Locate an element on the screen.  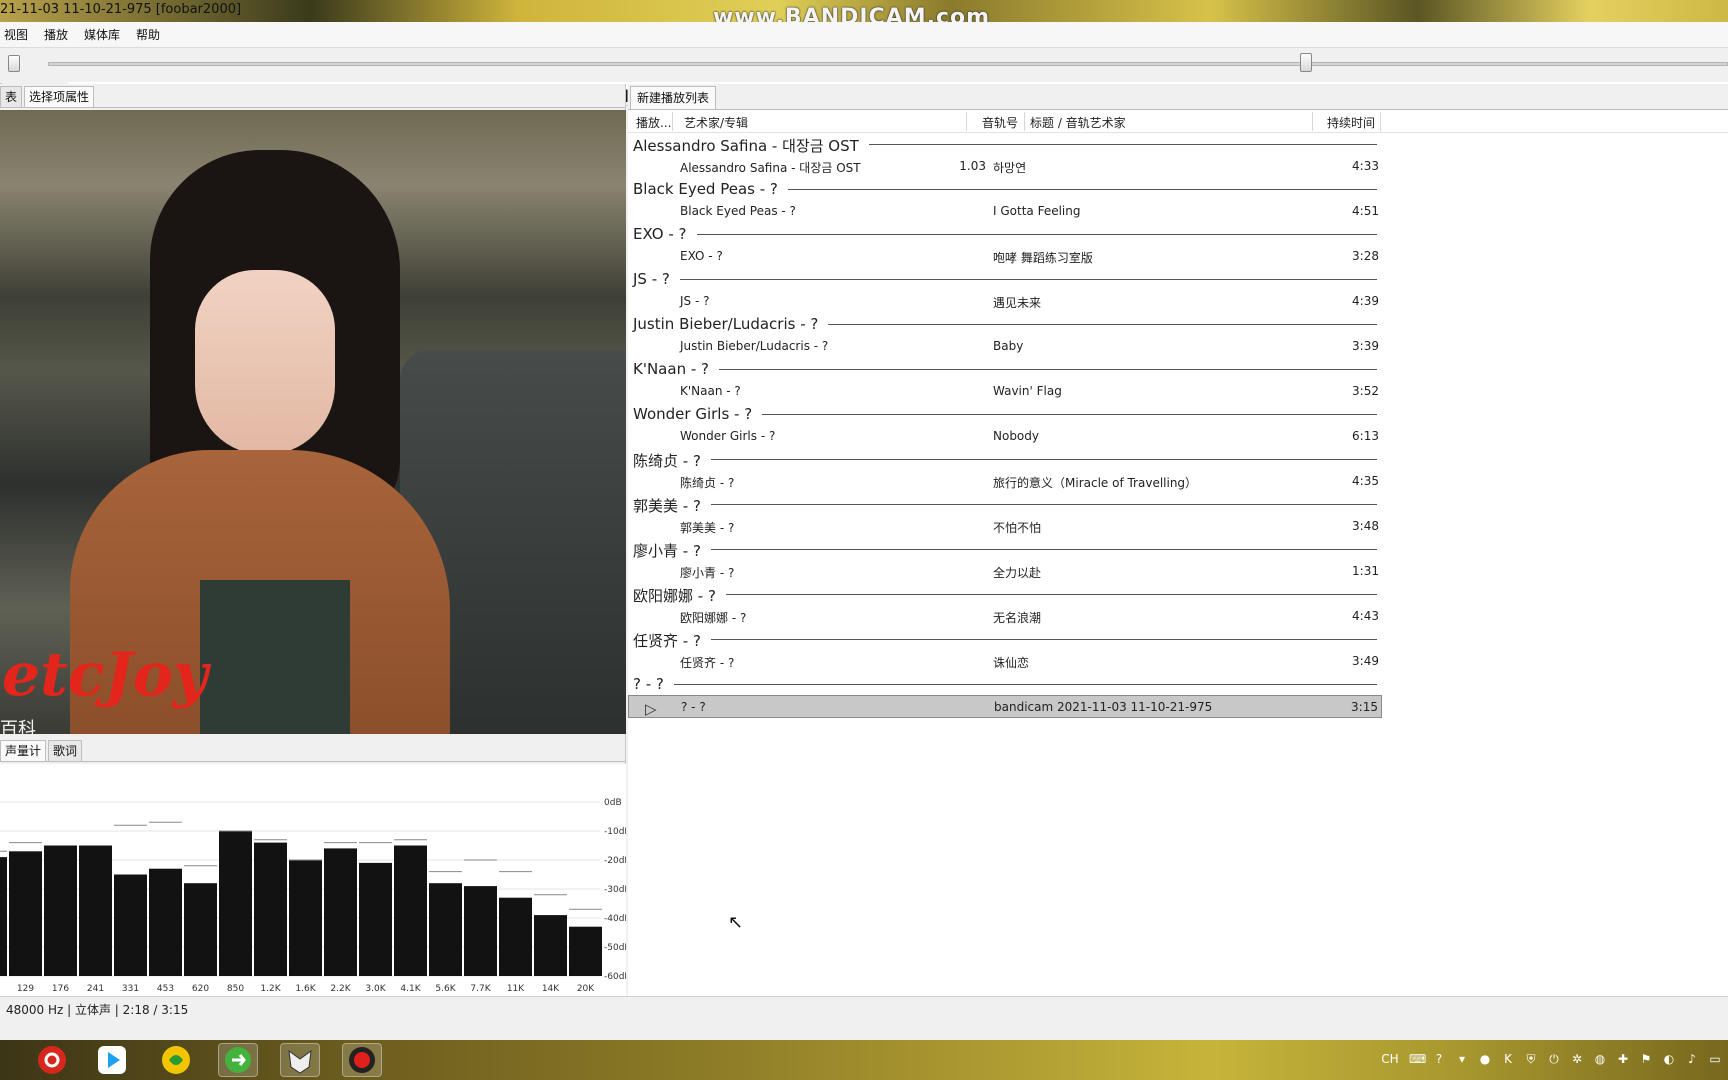
track-row: 欧阳娜娜 - ? 无名浪潮 4:43 is located at coordinates (1005, 616).